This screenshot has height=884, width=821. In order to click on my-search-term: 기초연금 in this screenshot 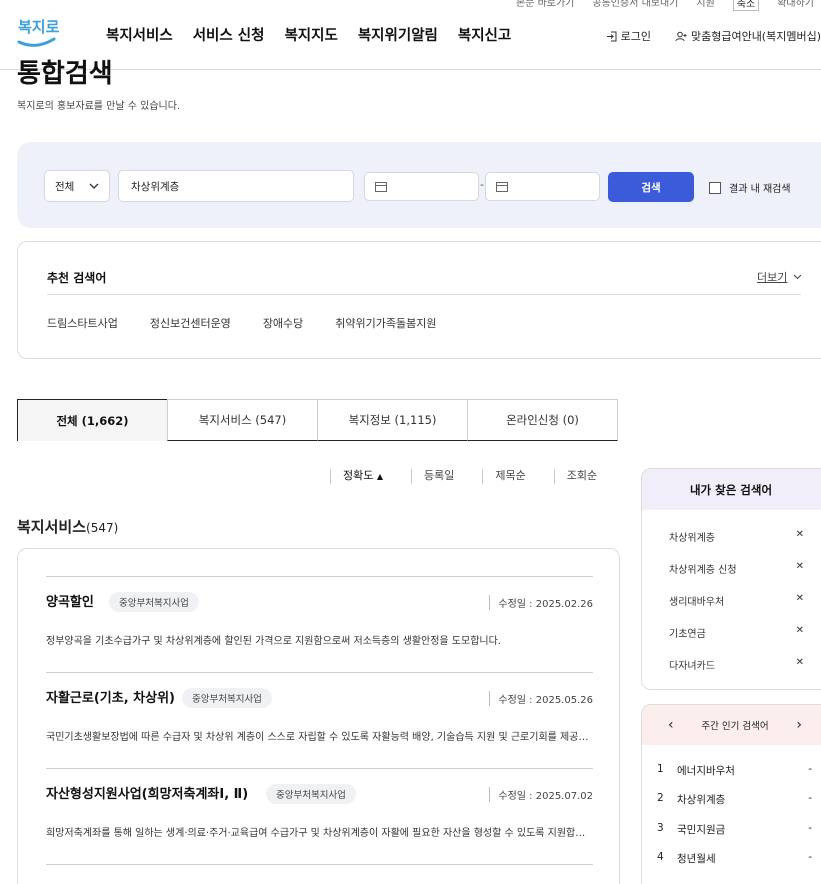, I will do `click(687, 632)`.